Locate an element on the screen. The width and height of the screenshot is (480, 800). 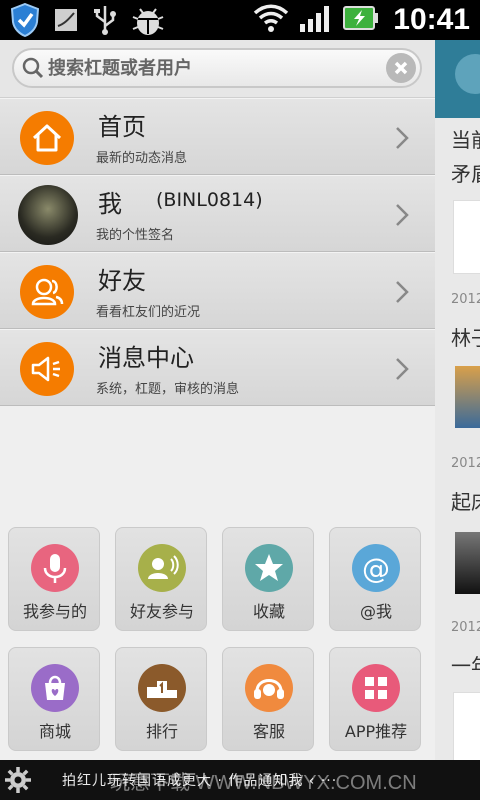
battery-charging-icon is located at coordinates (361, 20).